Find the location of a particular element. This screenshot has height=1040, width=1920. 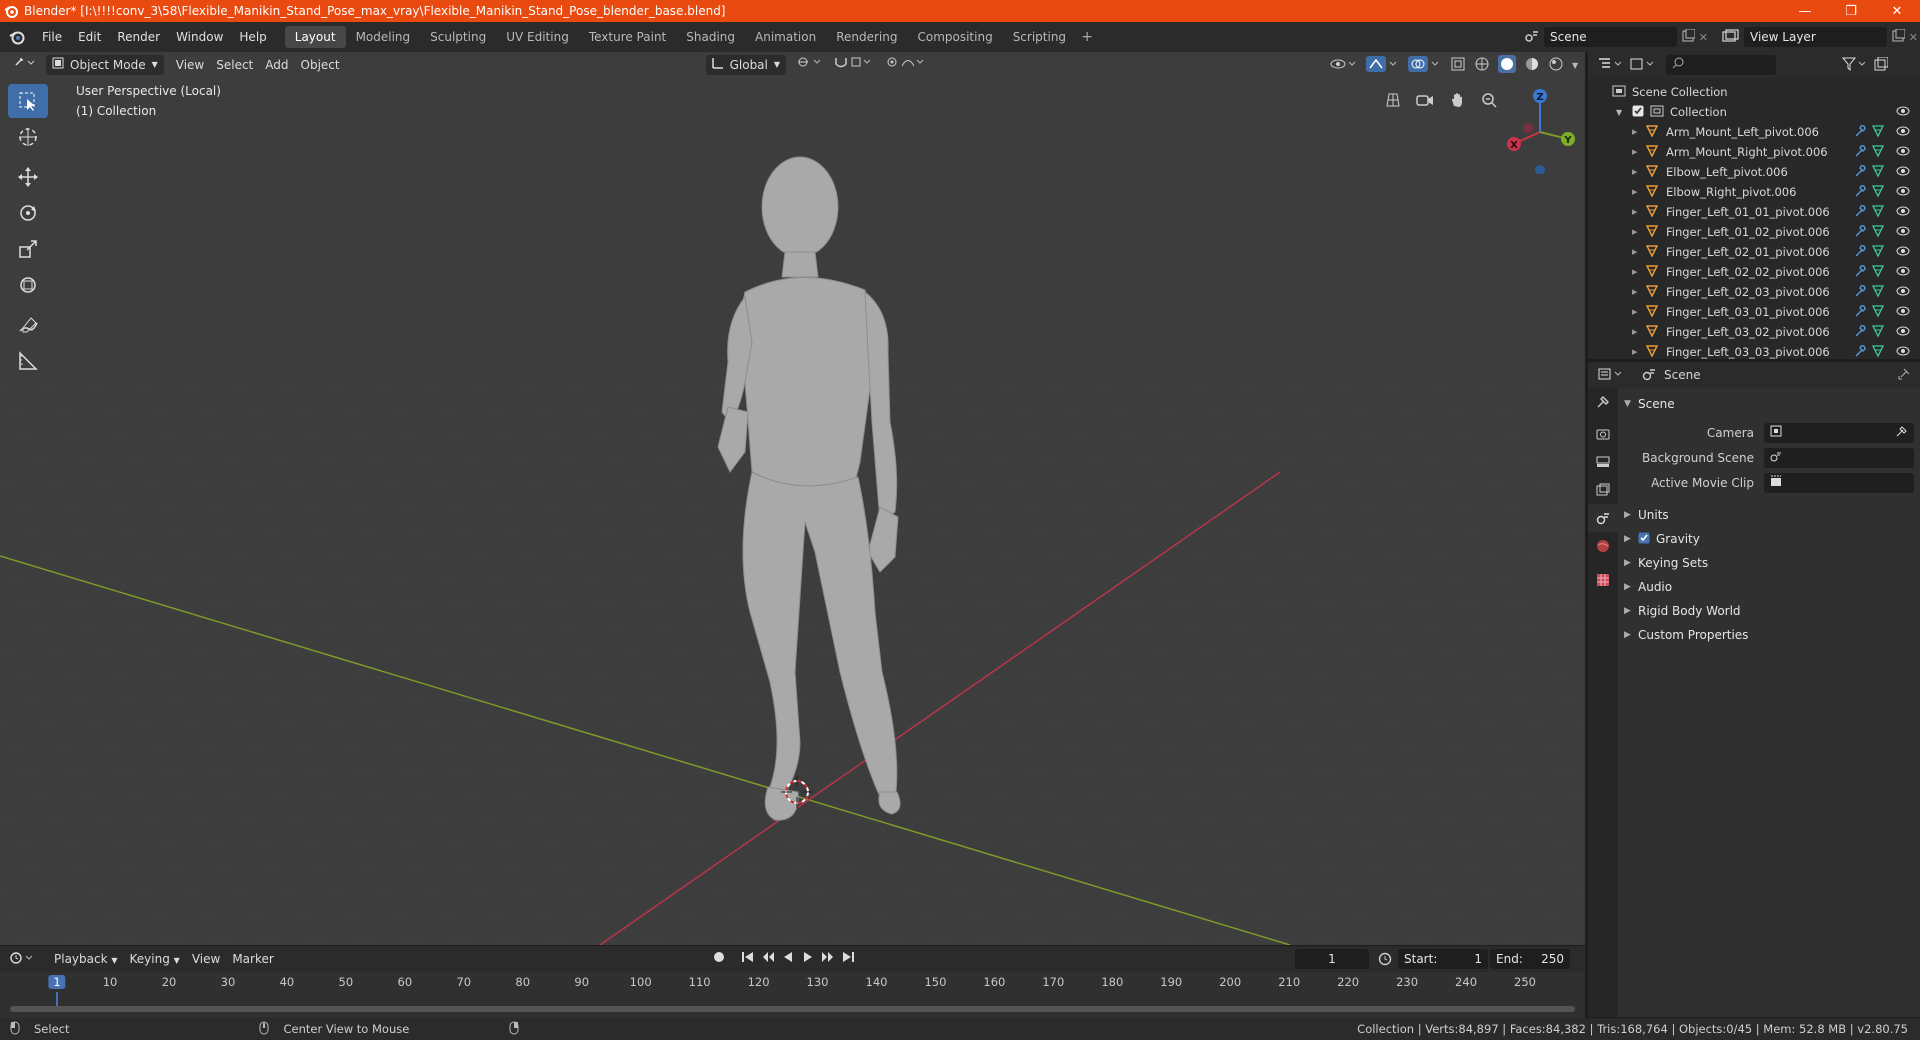

outliner-object-row: ▶ Finger_Left_02_01_pivot.006 is located at coordinates (1754, 252).